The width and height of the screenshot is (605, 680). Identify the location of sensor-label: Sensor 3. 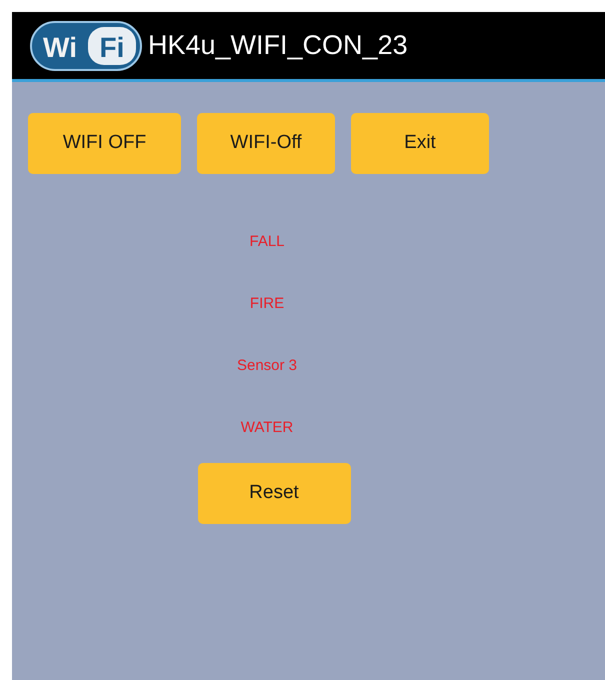
(267, 366).